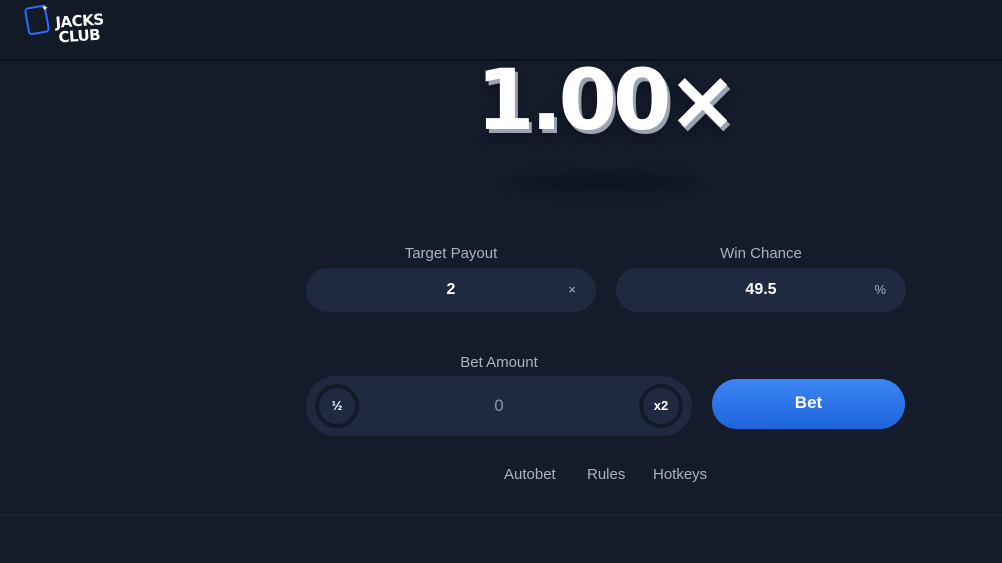  Describe the element at coordinates (880, 289) in the screenshot. I see `percent-suffix-icon: %` at that location.